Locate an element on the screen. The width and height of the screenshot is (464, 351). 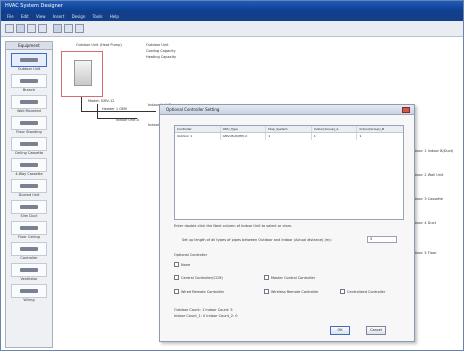
slim-duct-icon is located at coordinates (29, 207).